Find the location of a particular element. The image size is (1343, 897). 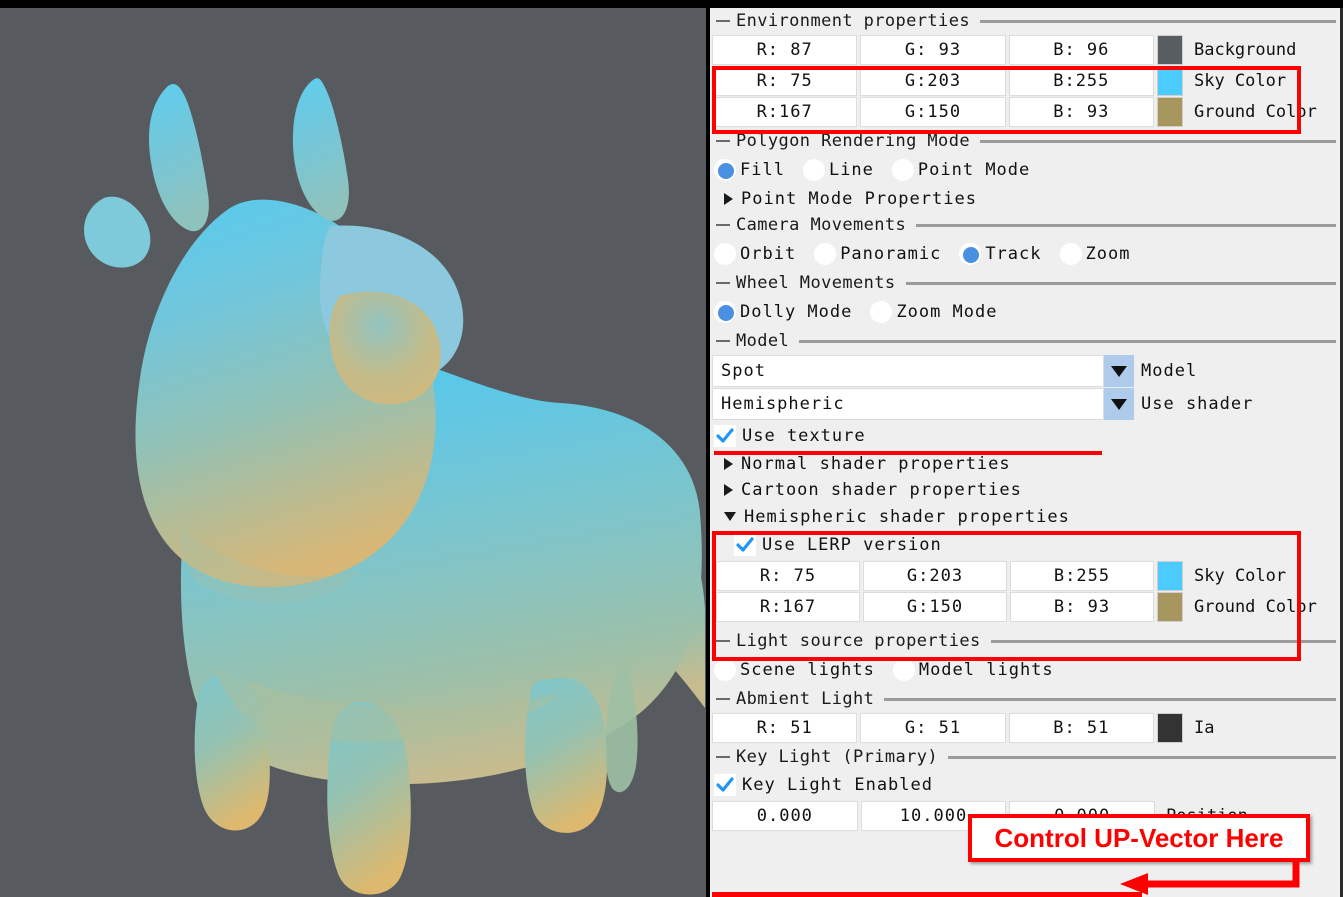

expander-hemispheric-shader-properties: Hemispheric shader properties is located at coordinates (1025, 516).